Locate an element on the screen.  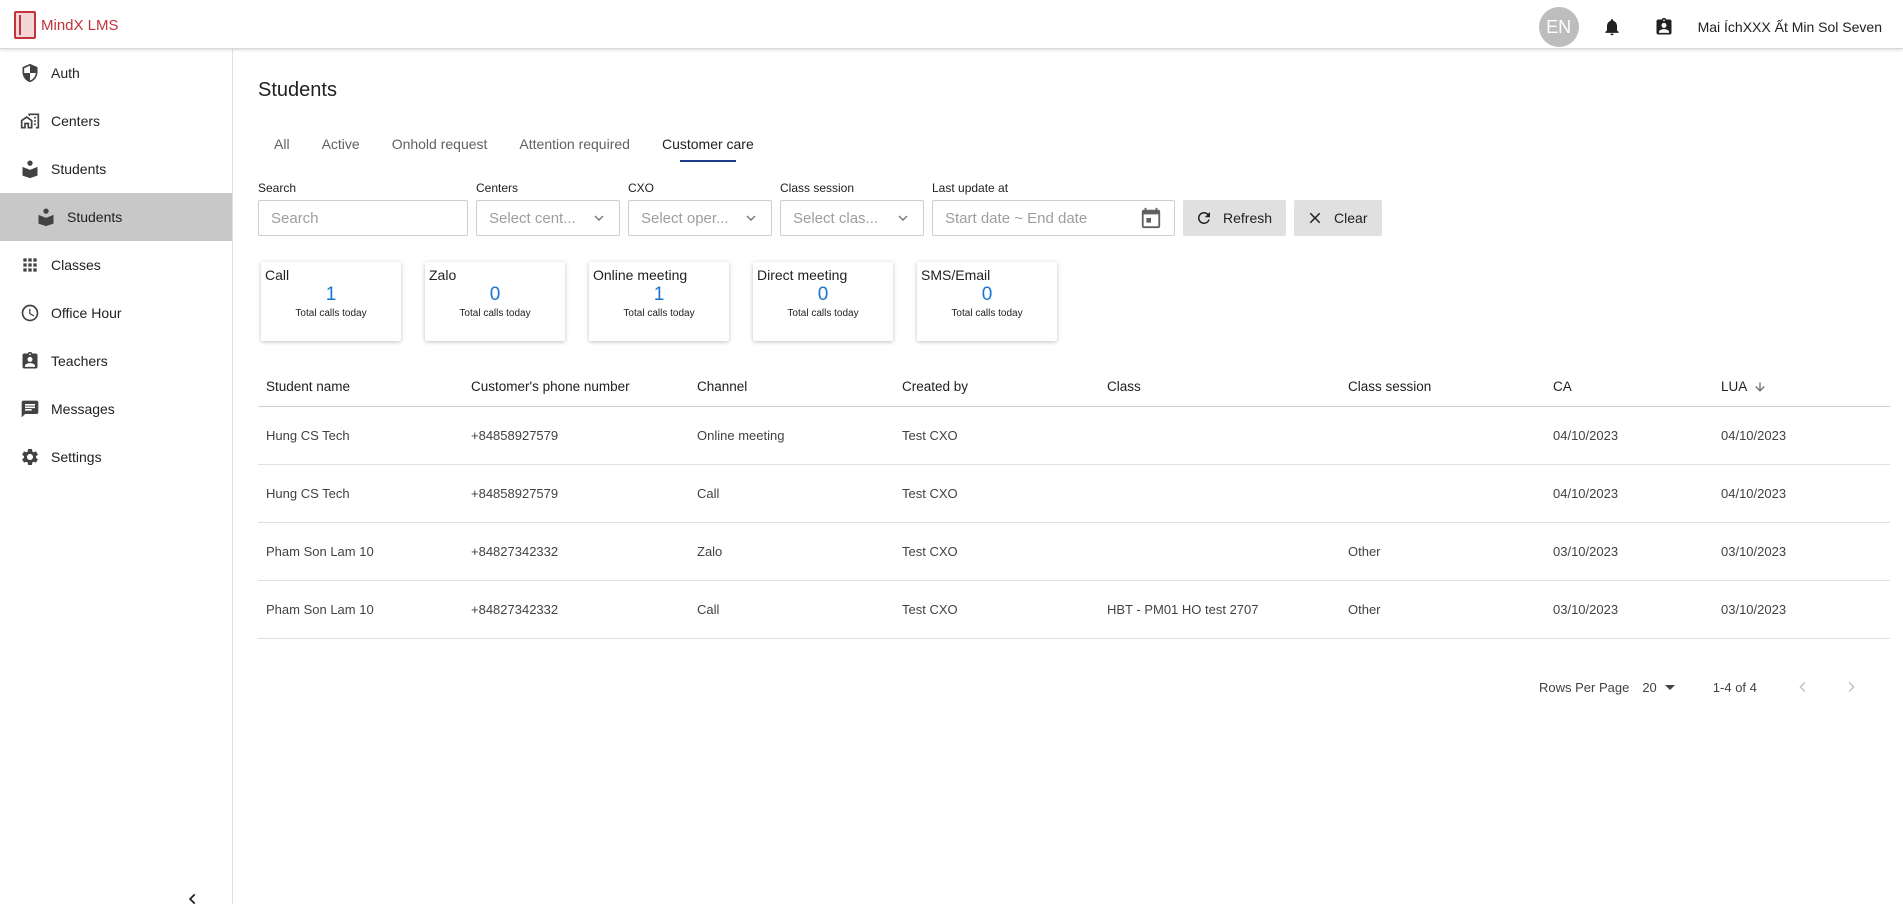
account-button is located at coordinates (1664, 27).